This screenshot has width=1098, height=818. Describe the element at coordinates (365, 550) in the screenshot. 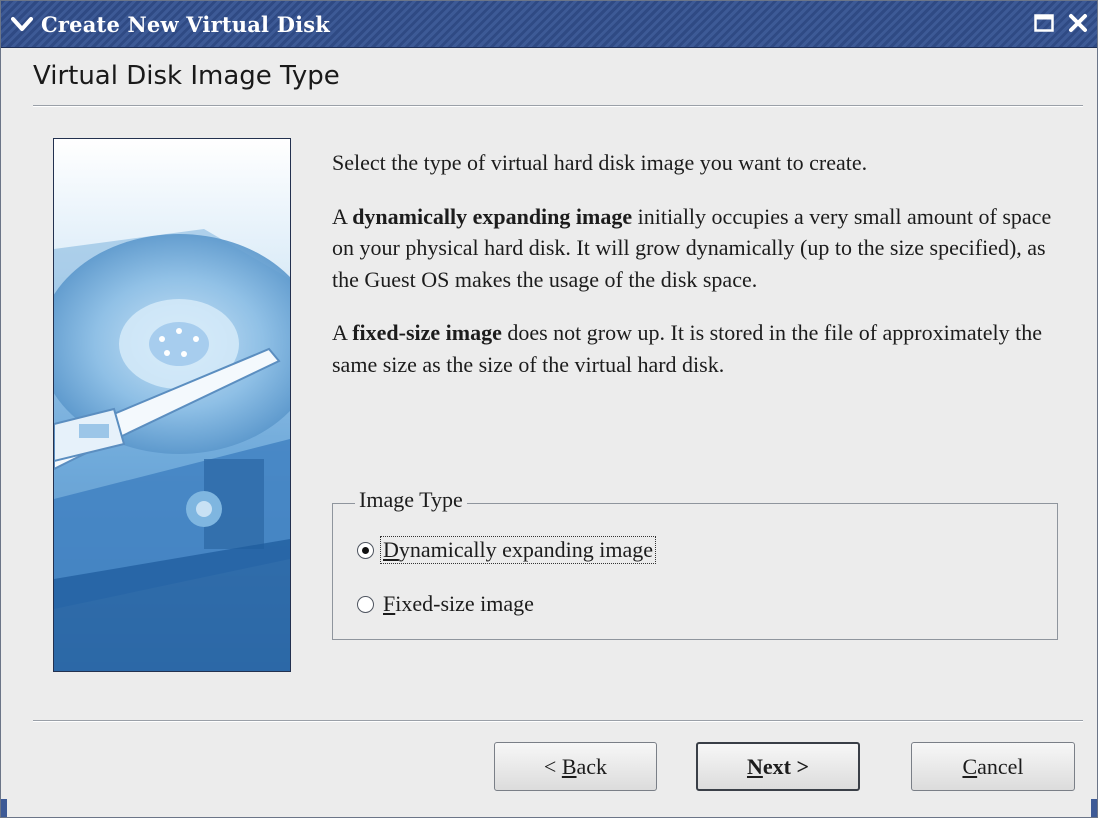

I see `radio-dynamic-indicator` at that location.